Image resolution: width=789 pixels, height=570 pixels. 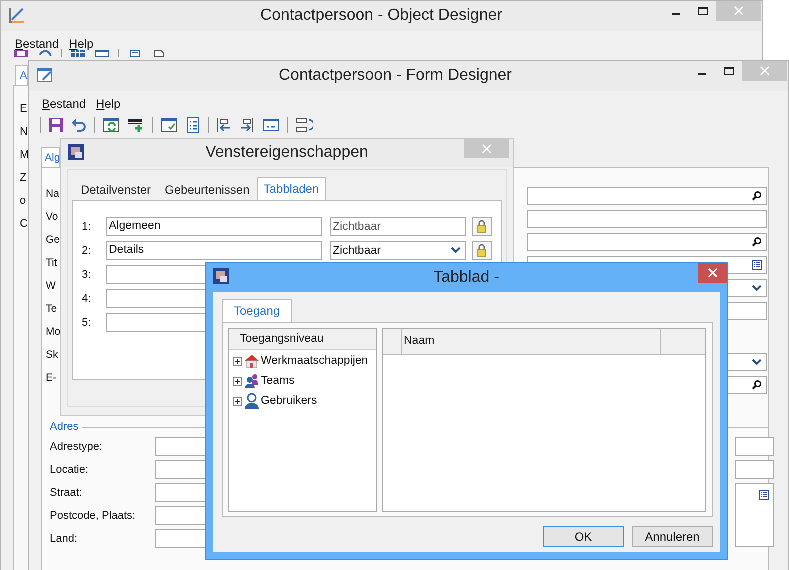 I want to click on field-label: Locatie:, so click(x=70, y=470).